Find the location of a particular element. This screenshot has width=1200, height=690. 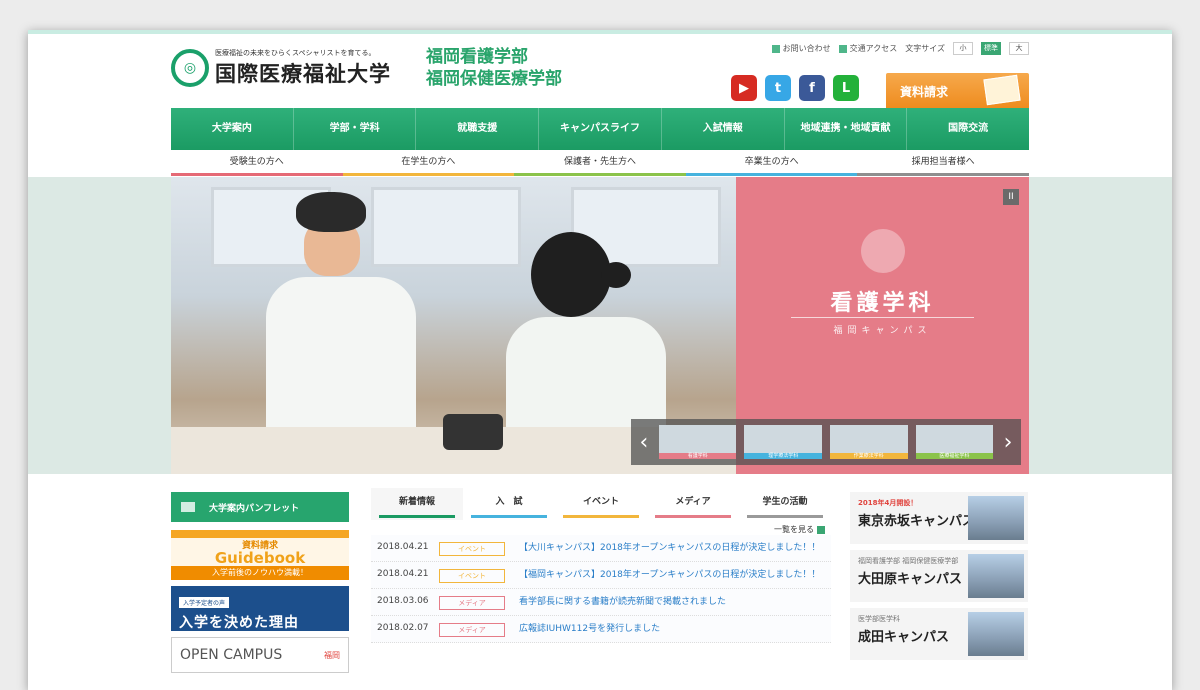

access-link: 交通アクセス is located at coordinates (868, 48).